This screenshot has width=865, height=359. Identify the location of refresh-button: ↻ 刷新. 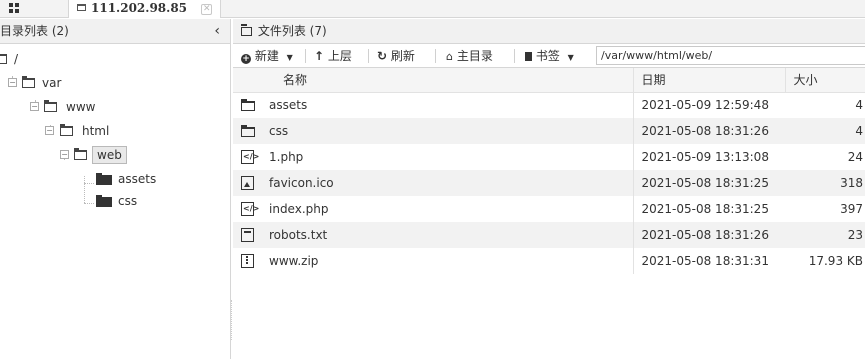
(396, 56).